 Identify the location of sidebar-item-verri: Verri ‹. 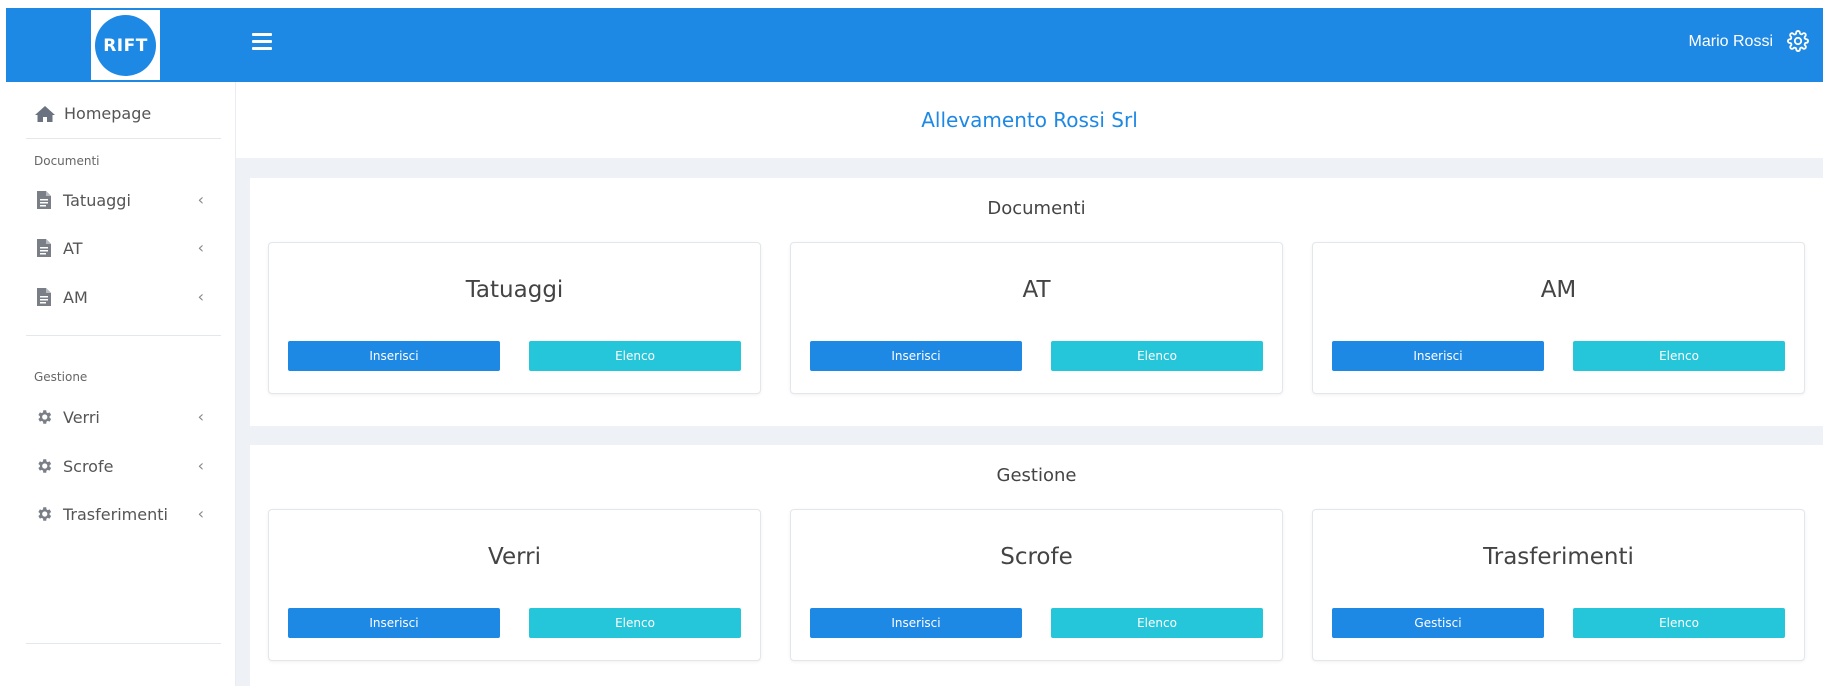
(124, 417).